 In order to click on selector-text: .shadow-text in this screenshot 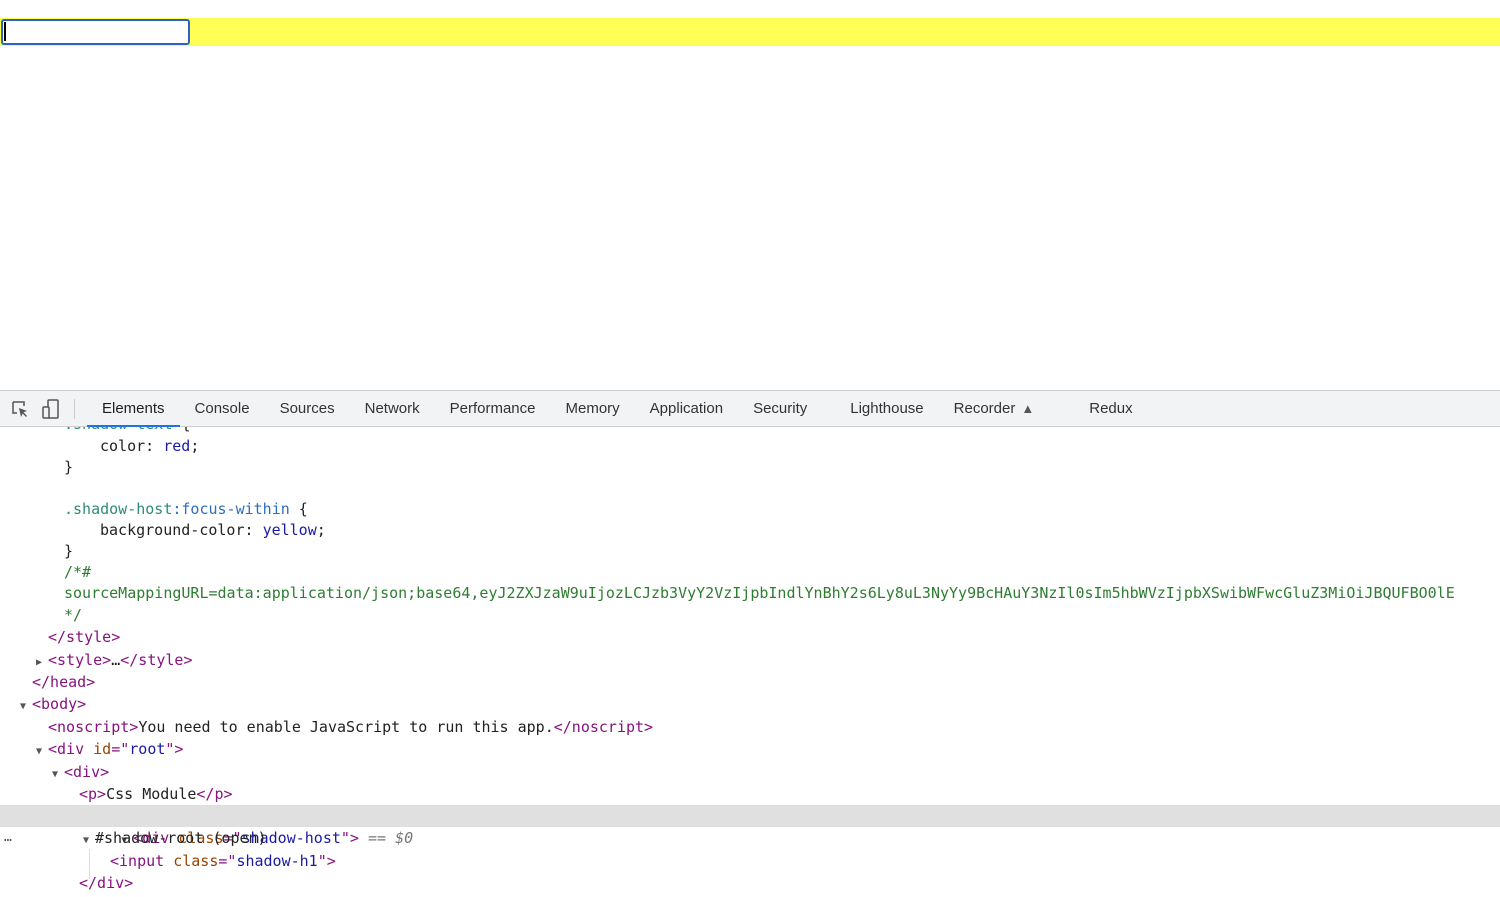, I will do `click(118, 430)`.